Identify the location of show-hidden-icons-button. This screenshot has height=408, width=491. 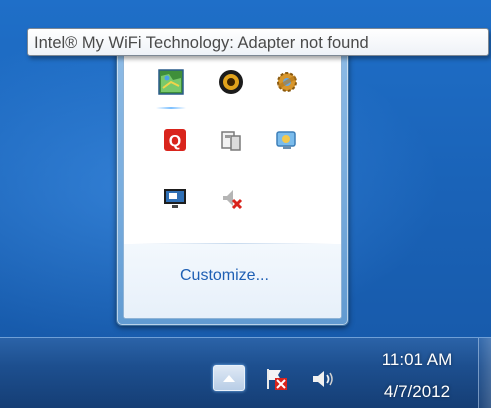
(229, 378).